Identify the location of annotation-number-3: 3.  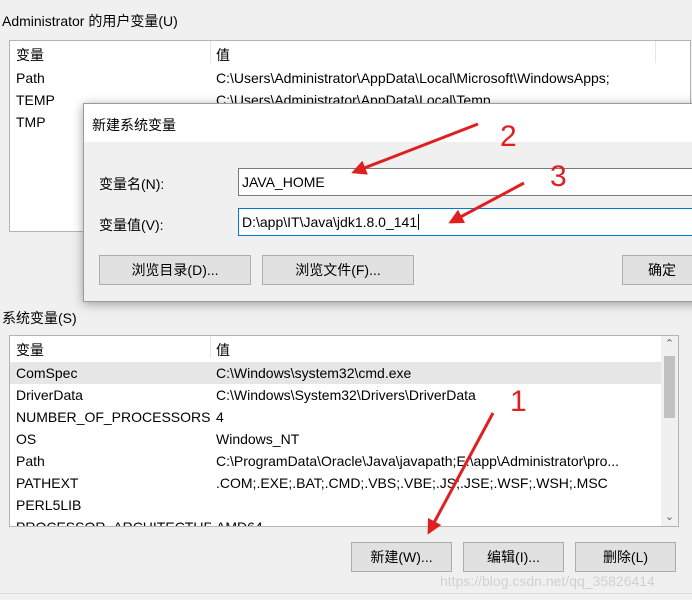
(558, 176).